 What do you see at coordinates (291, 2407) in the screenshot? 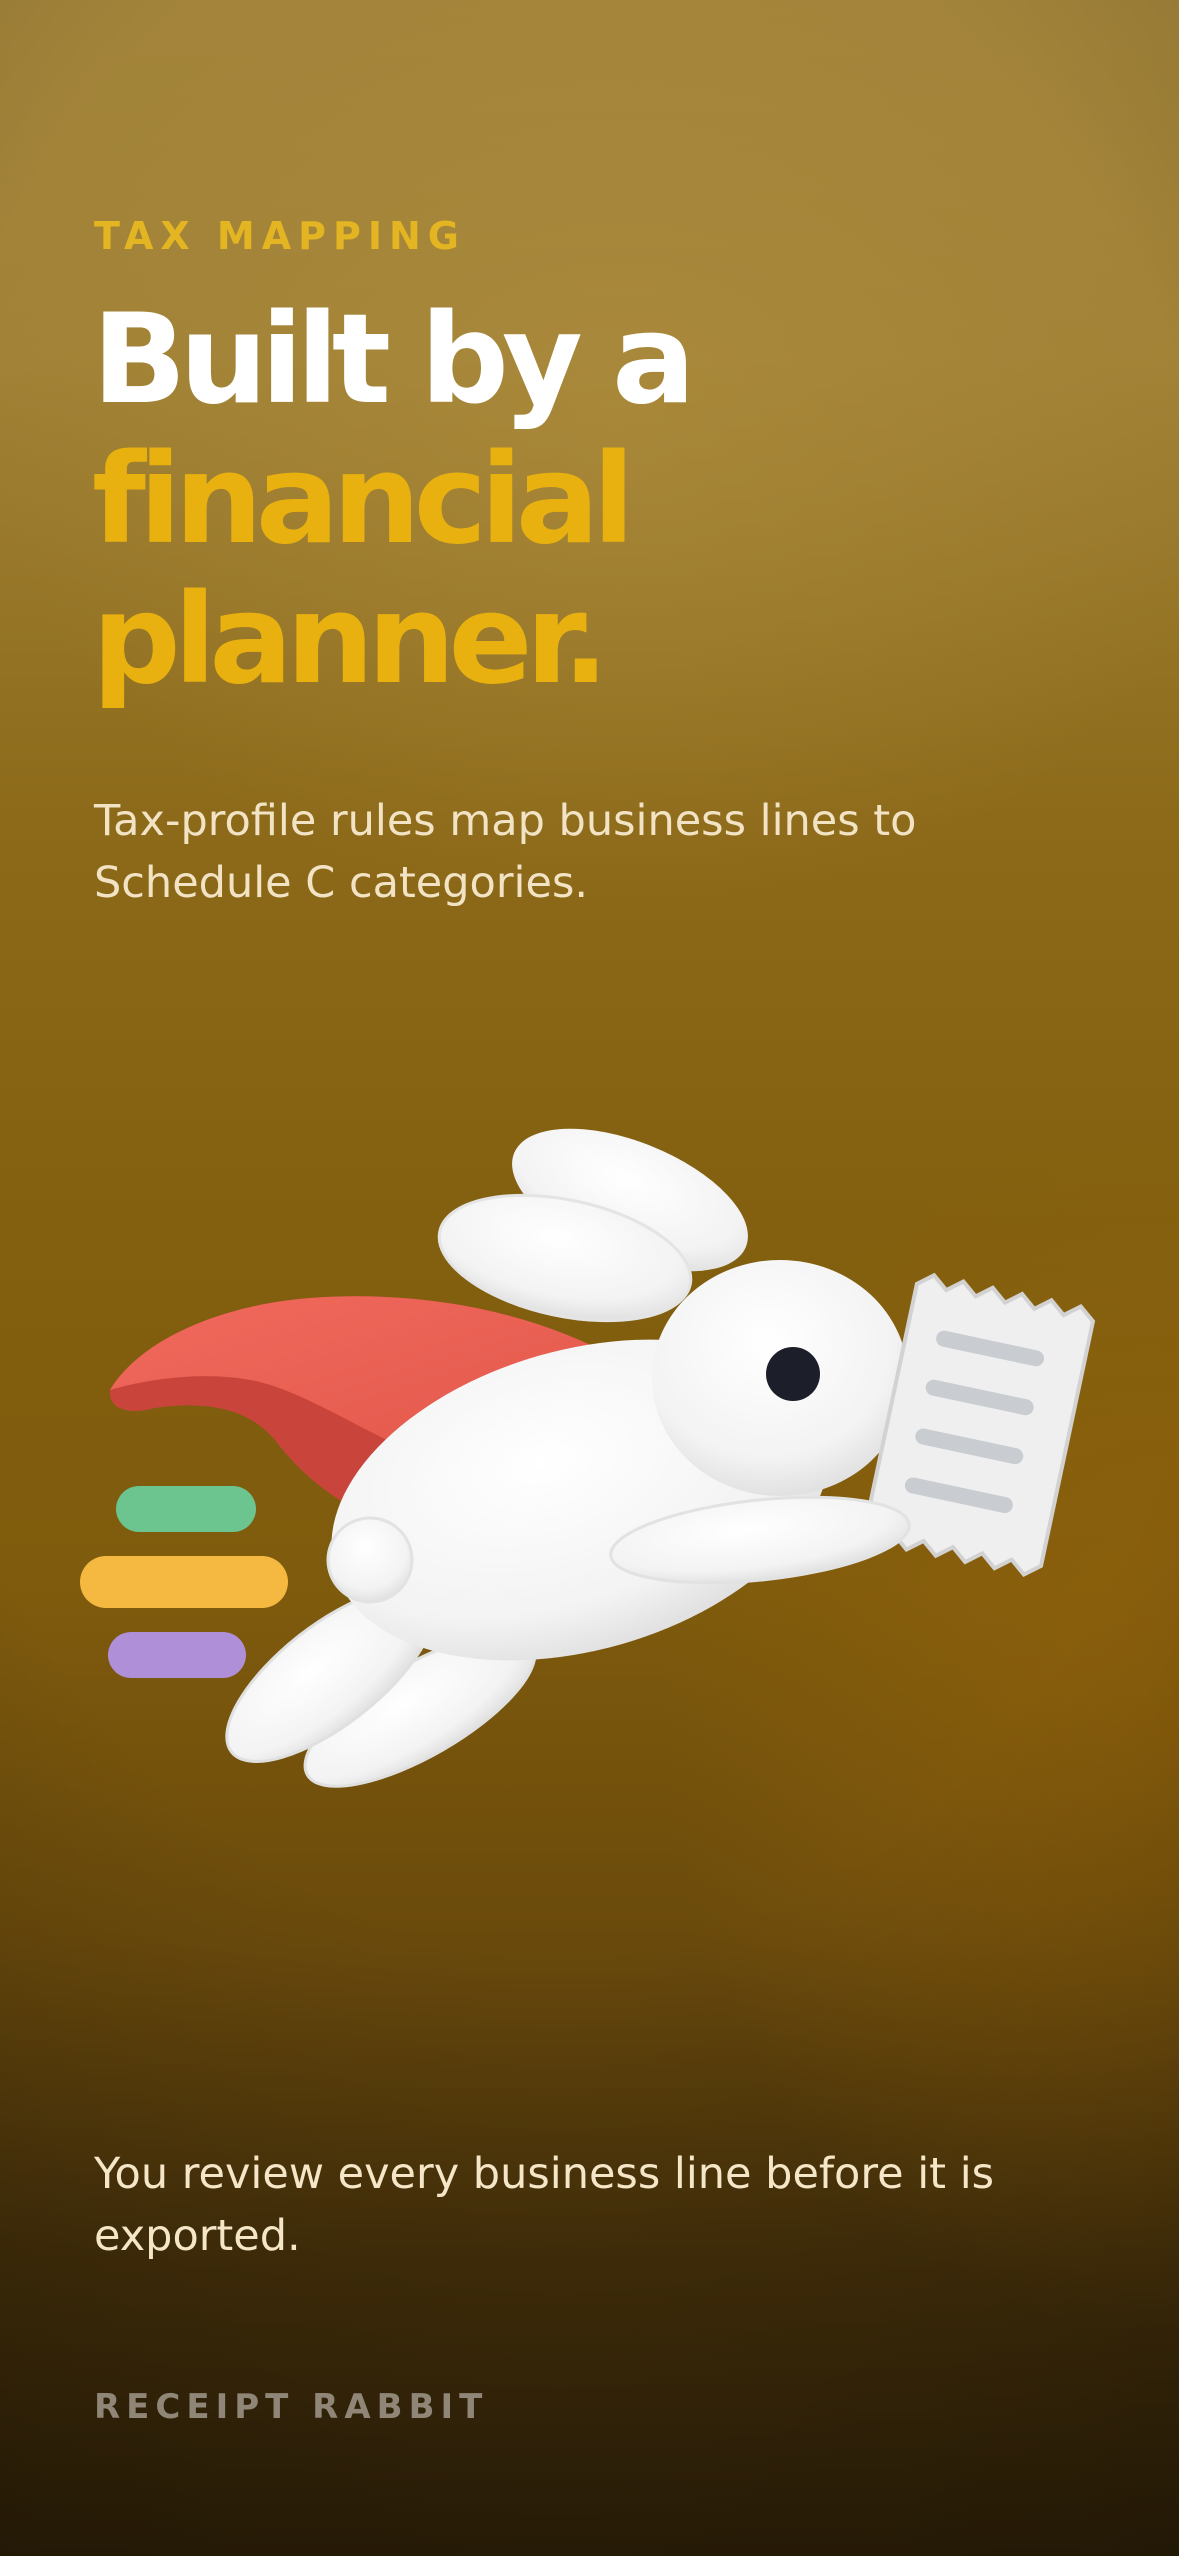
I see `brand-wordmark: RECEIPT RABBIT` at bounding box center [291, 2407].